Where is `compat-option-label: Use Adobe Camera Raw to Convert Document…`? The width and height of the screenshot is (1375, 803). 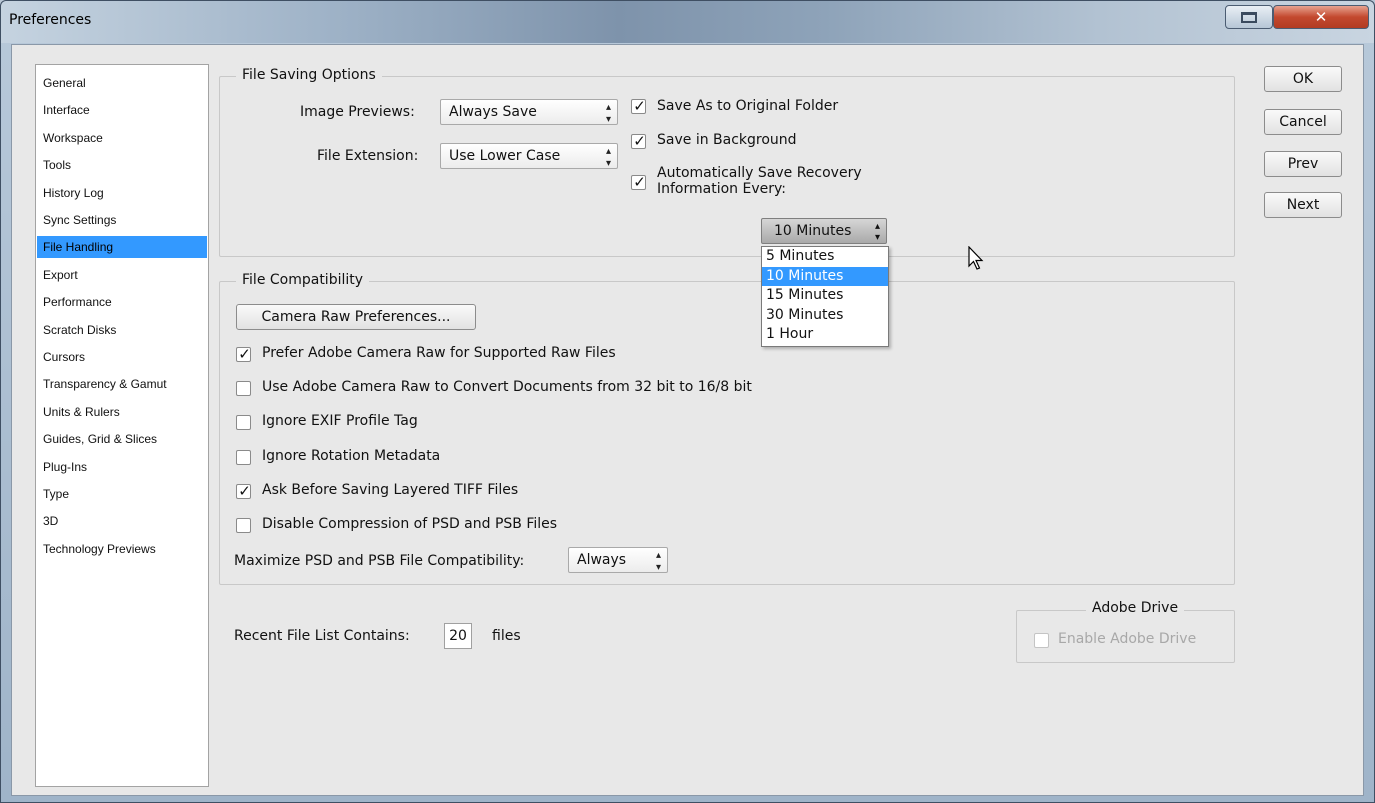
compat-option-label: Use Adobe Camera Raw to Convert Document… is located at coordinates (507, 387).